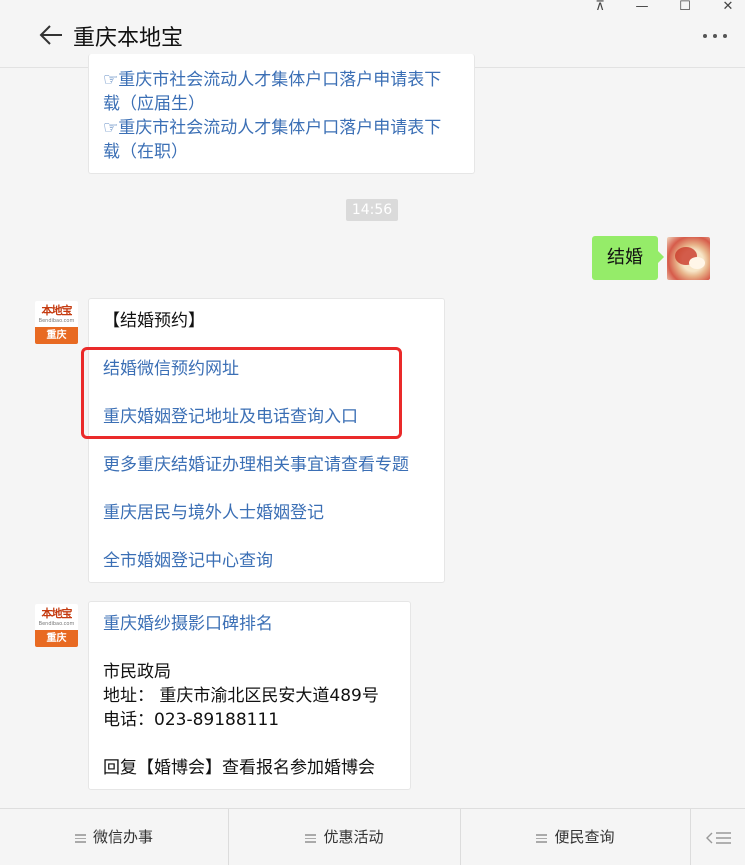  Describe the element at coordinates (353, 837) in the screenshot. I see `menu-label: 优惠活动` at that location.